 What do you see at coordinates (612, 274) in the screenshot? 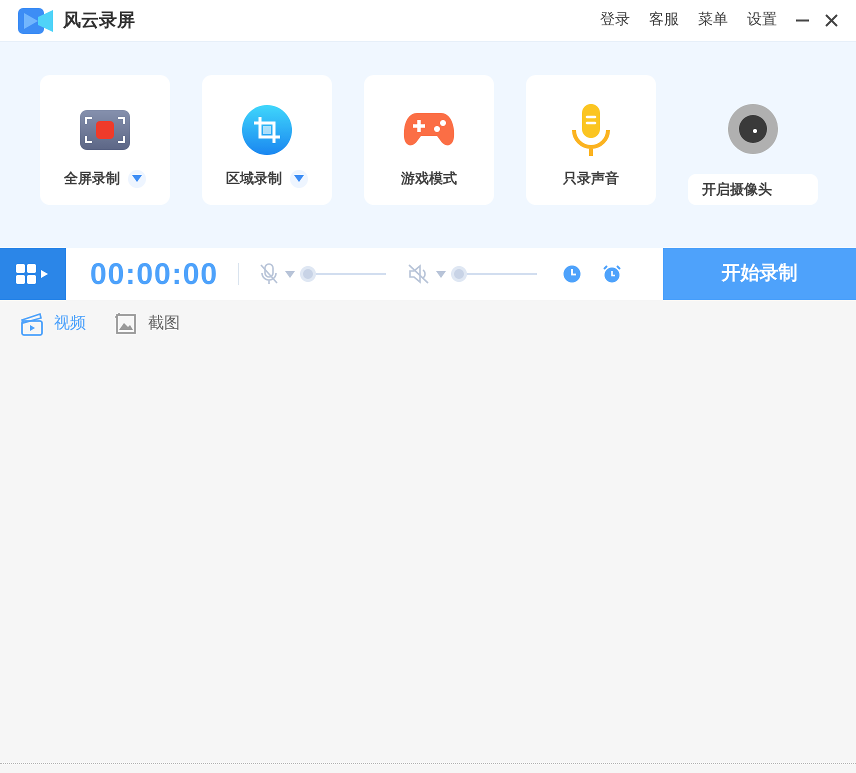
I see `alarm-clock-icon` at bounding box center [612, 274].